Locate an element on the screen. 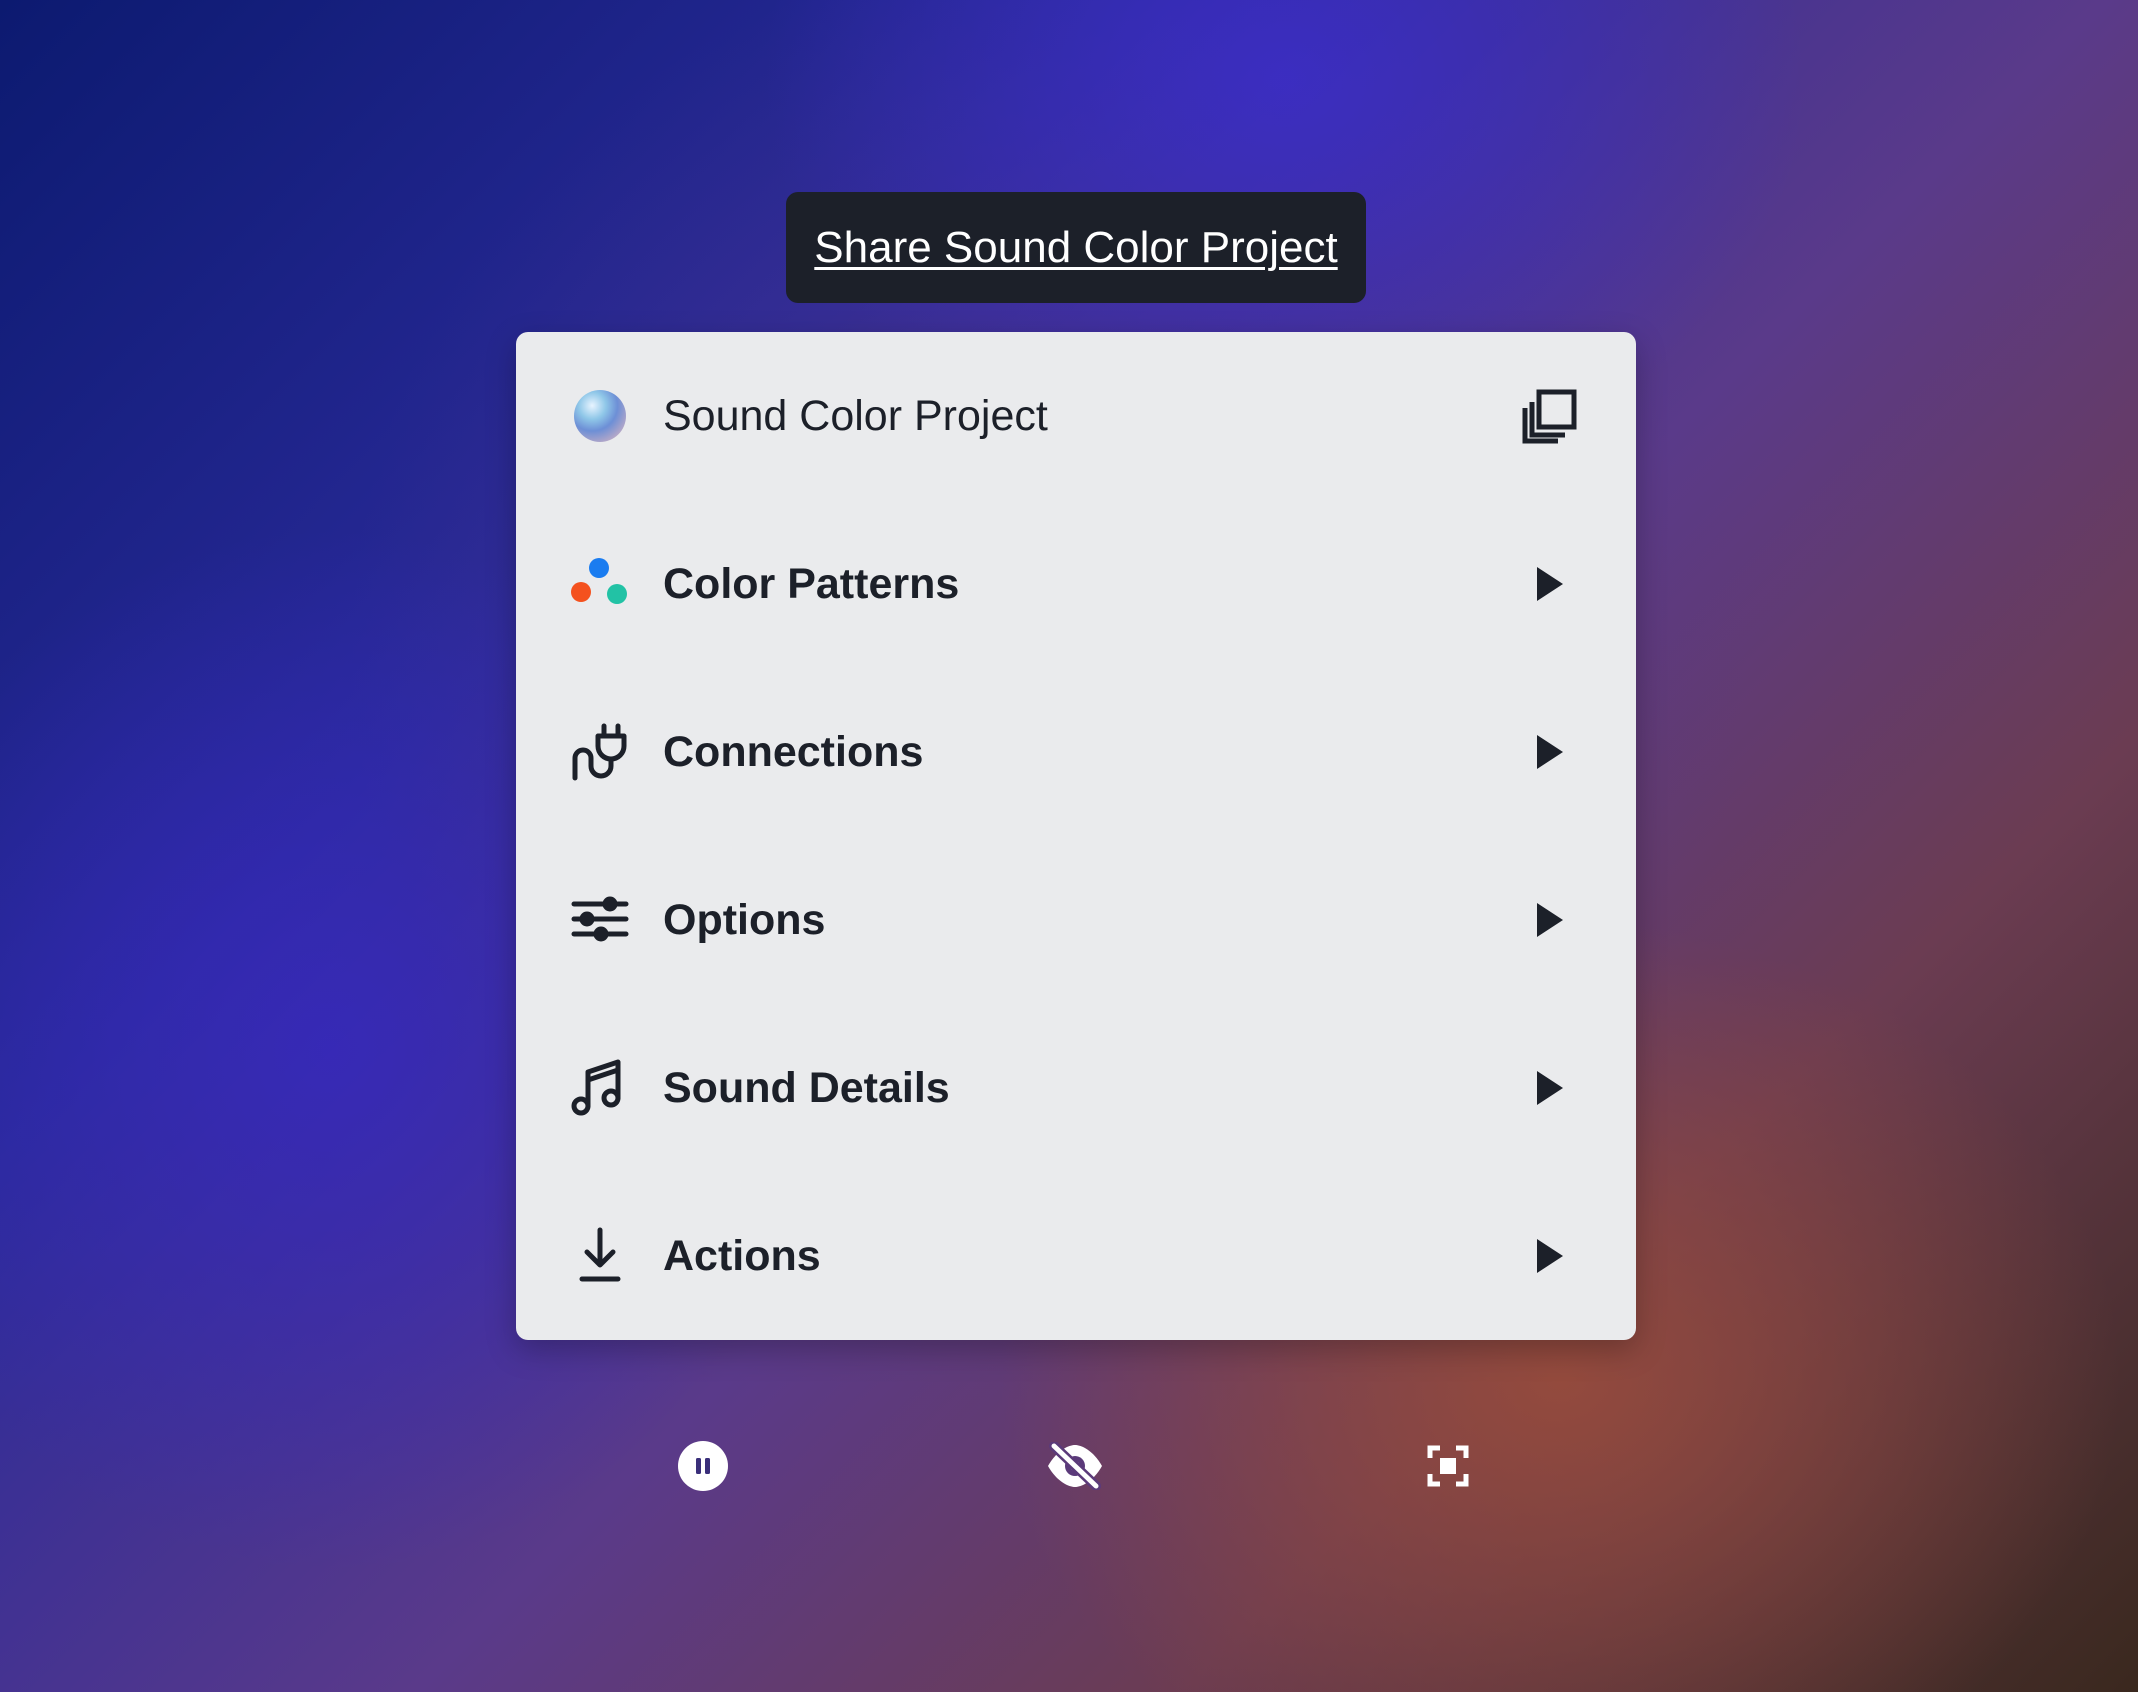 The width and height of the screenshot is (2138, 1692). eye-off-icon is located at coordinates (1075, 1466).